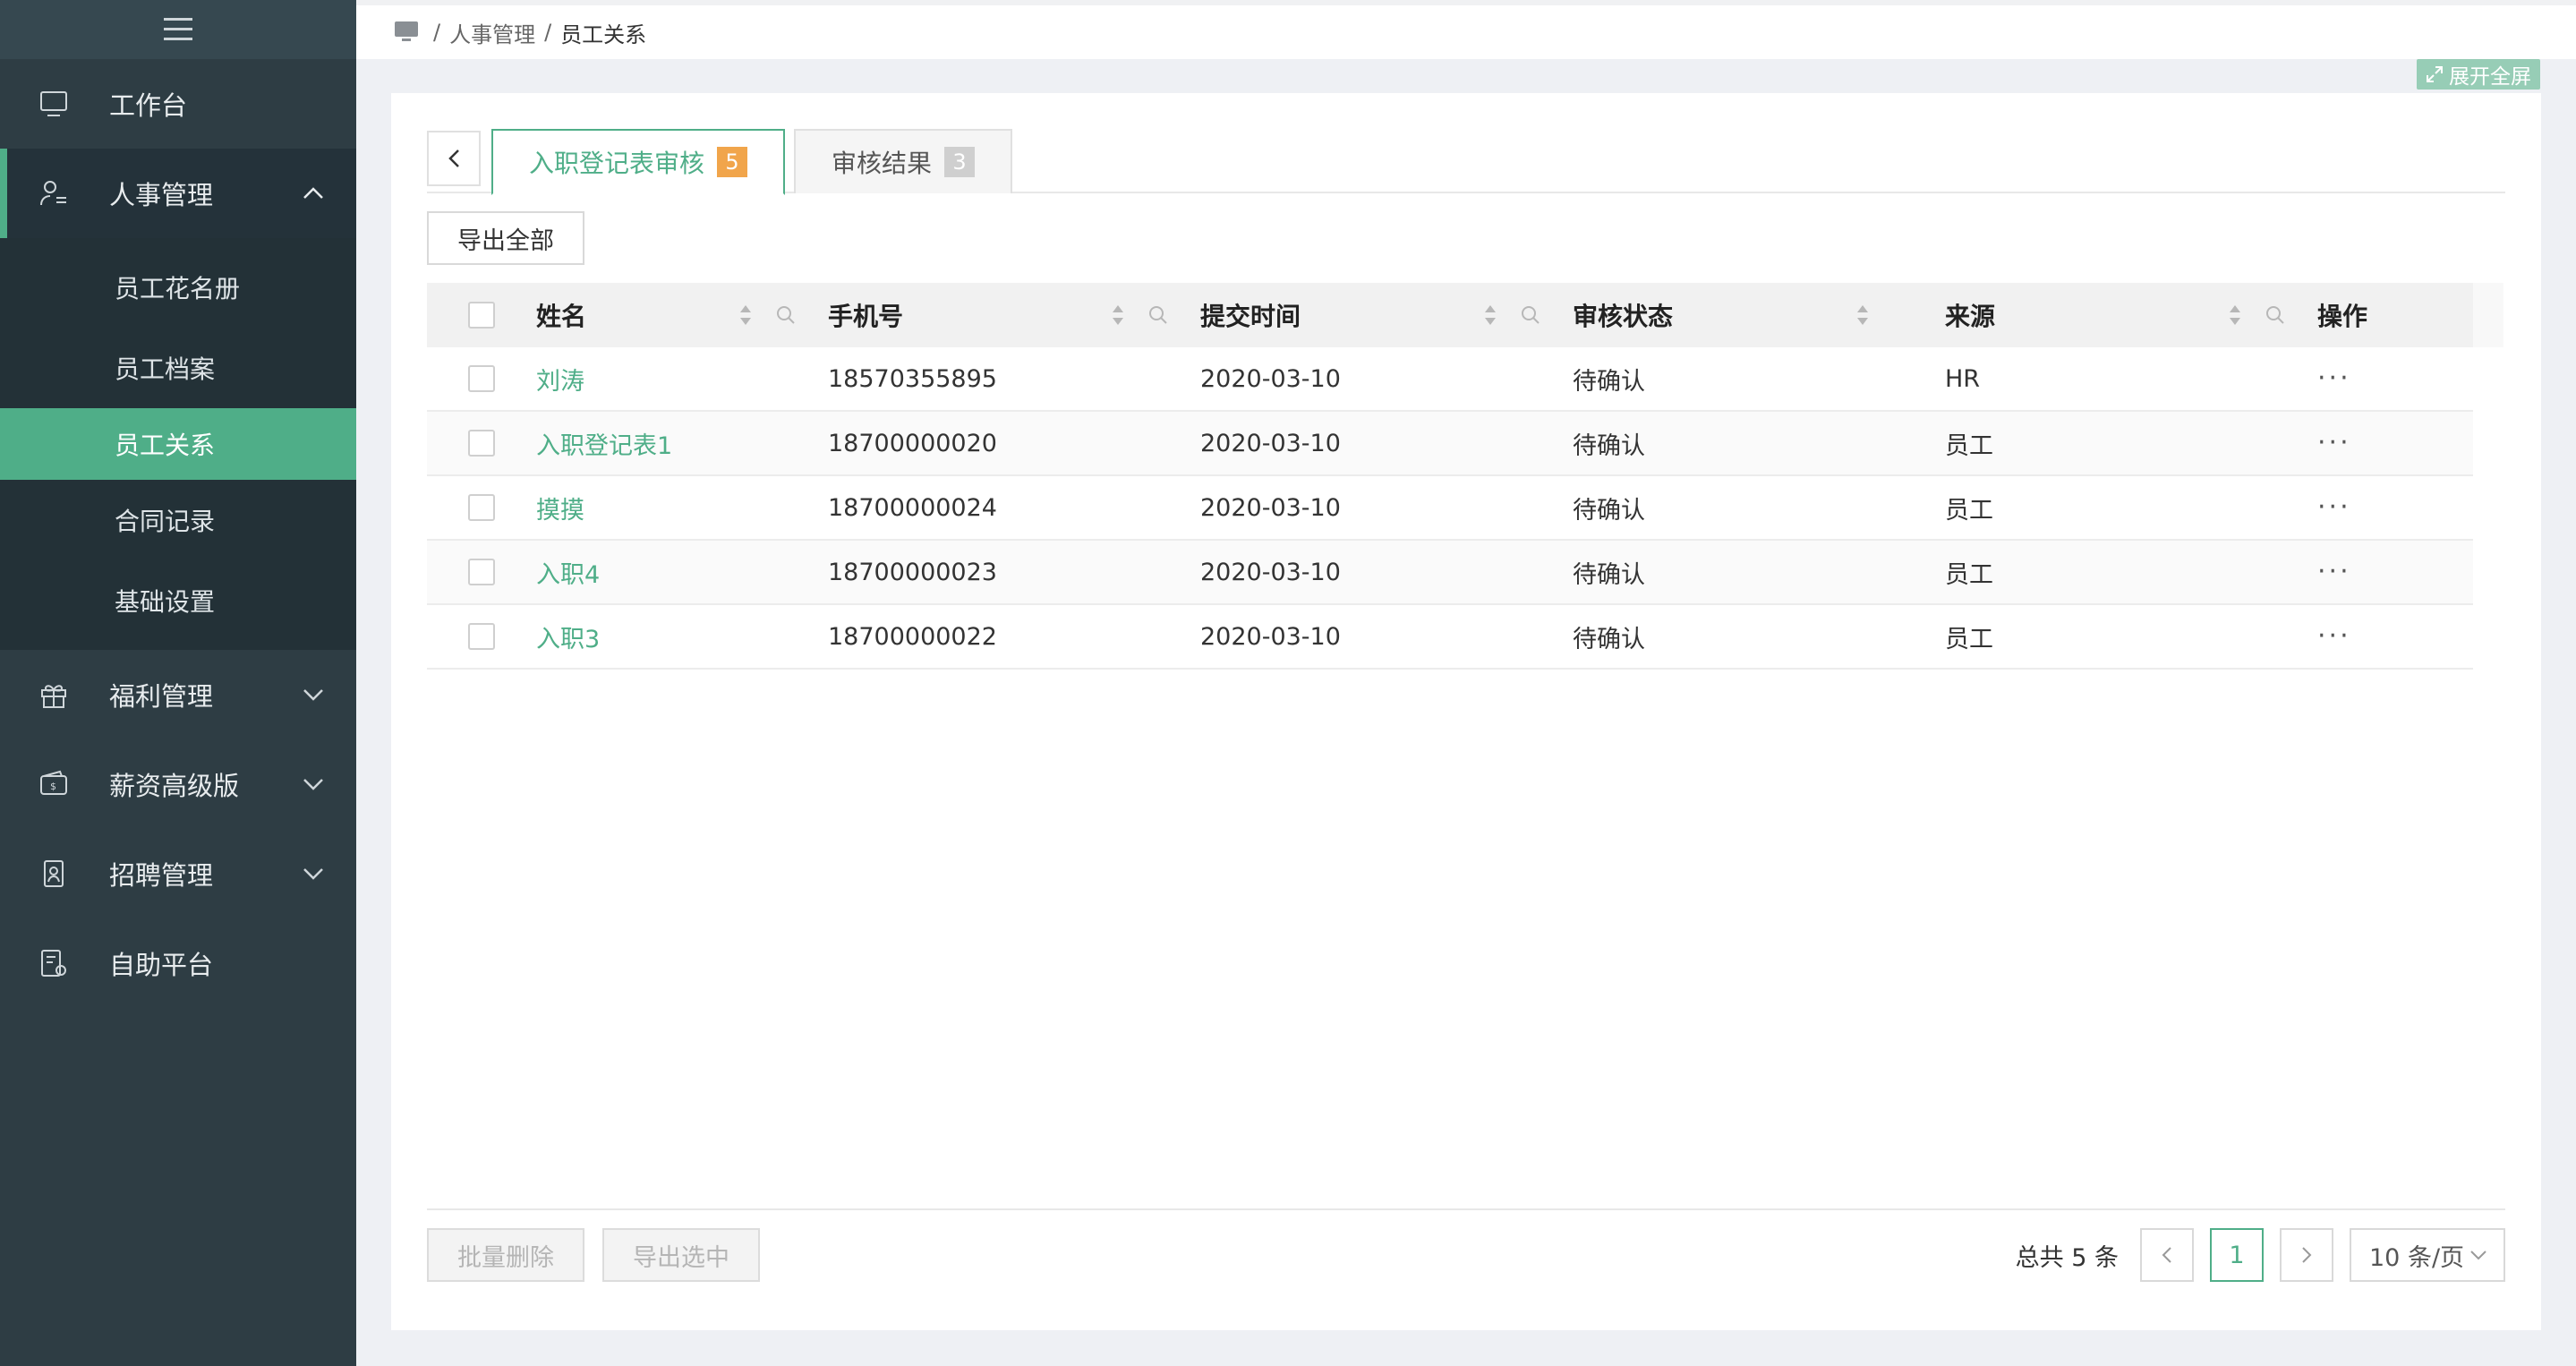 This screenshot has height=1366, width=2576. I want to click on sidebar-item-payroll: $ 薪资高级版, so click(178, 784).